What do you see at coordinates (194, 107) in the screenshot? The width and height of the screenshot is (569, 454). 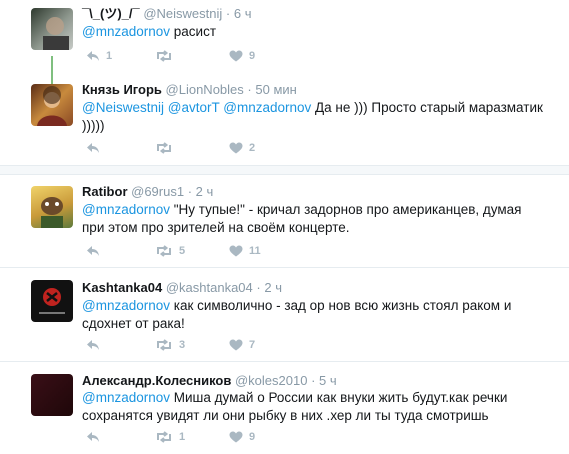 I see `mention-link: @avtorT` at bounding box center [194, 107].